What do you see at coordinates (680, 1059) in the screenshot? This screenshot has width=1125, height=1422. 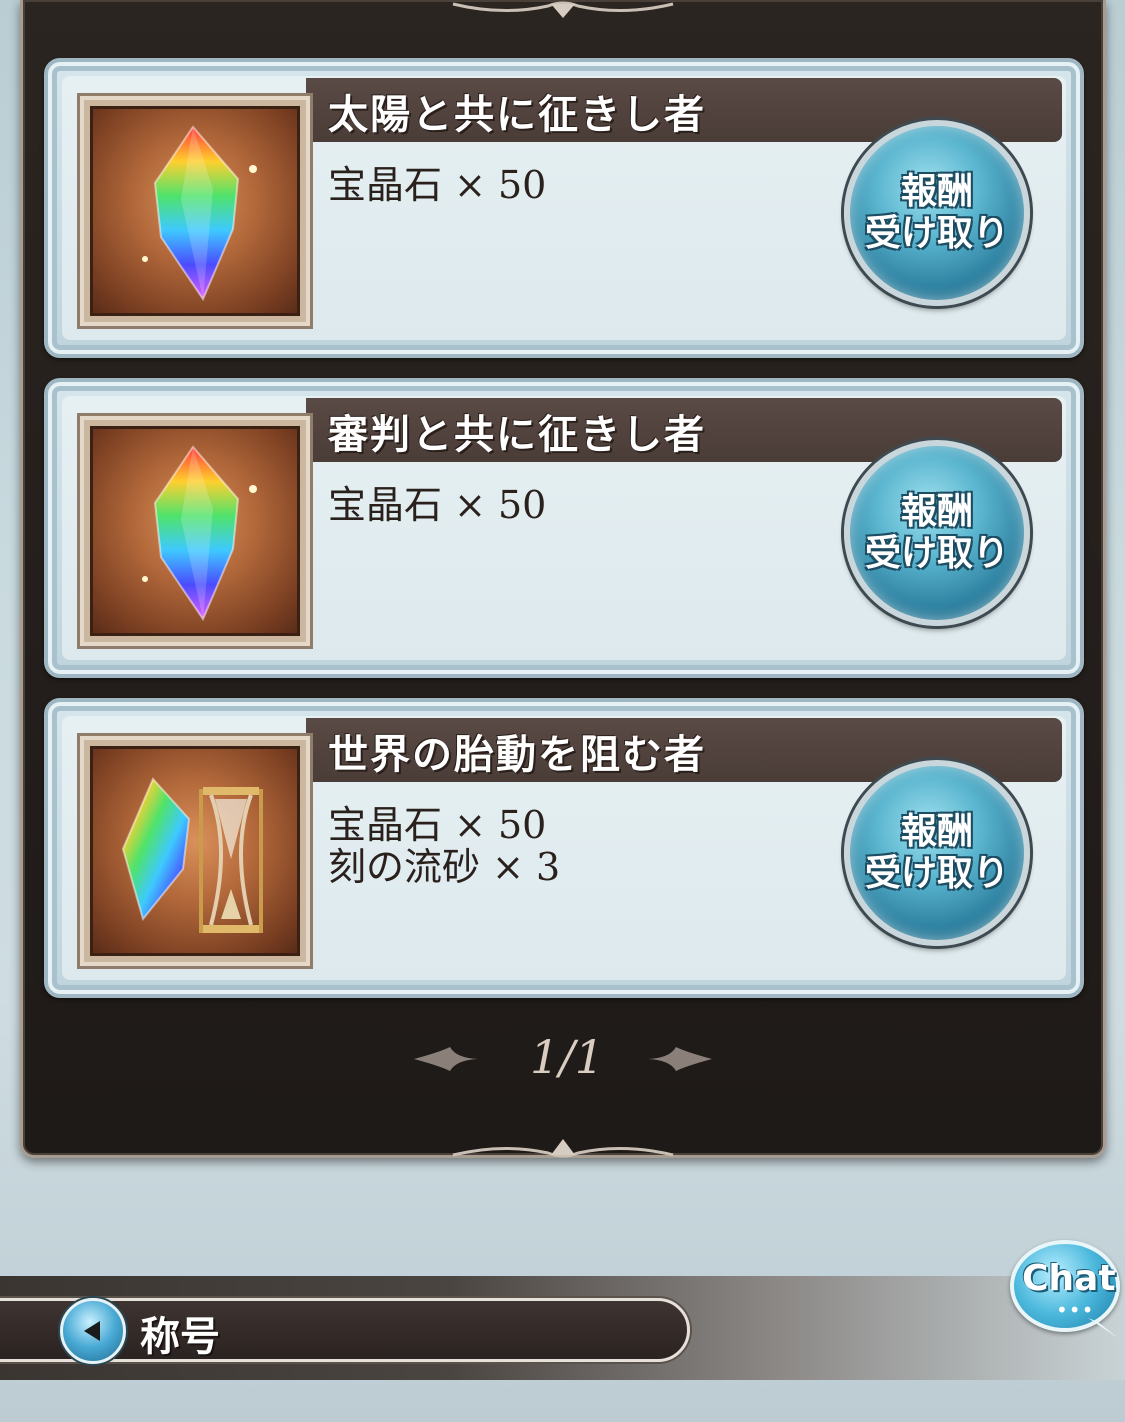 I see `next-page-arrow-icon` at bounding box center [680, 1059].